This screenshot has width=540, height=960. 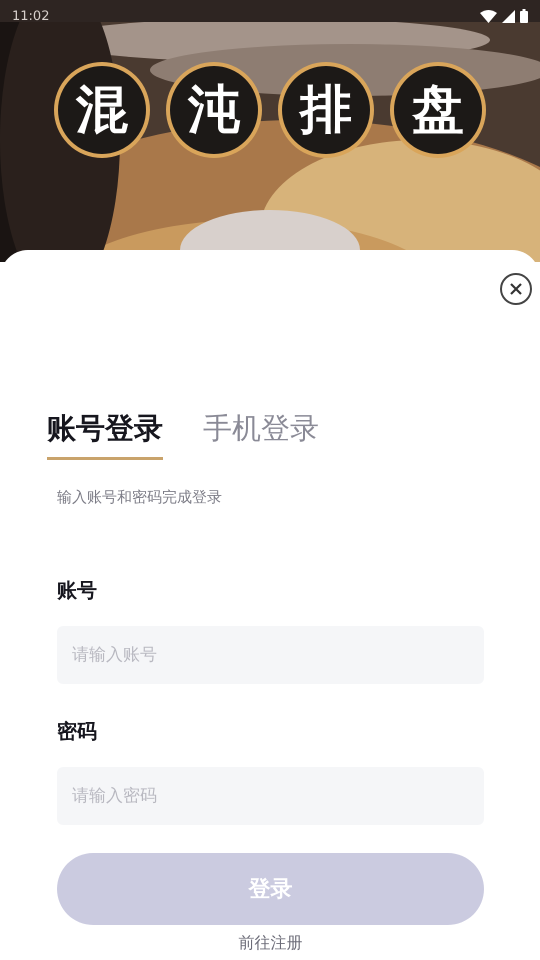 I want to click on hint-text: 输入账号和密码完成登录, so click(x=140, y=497).